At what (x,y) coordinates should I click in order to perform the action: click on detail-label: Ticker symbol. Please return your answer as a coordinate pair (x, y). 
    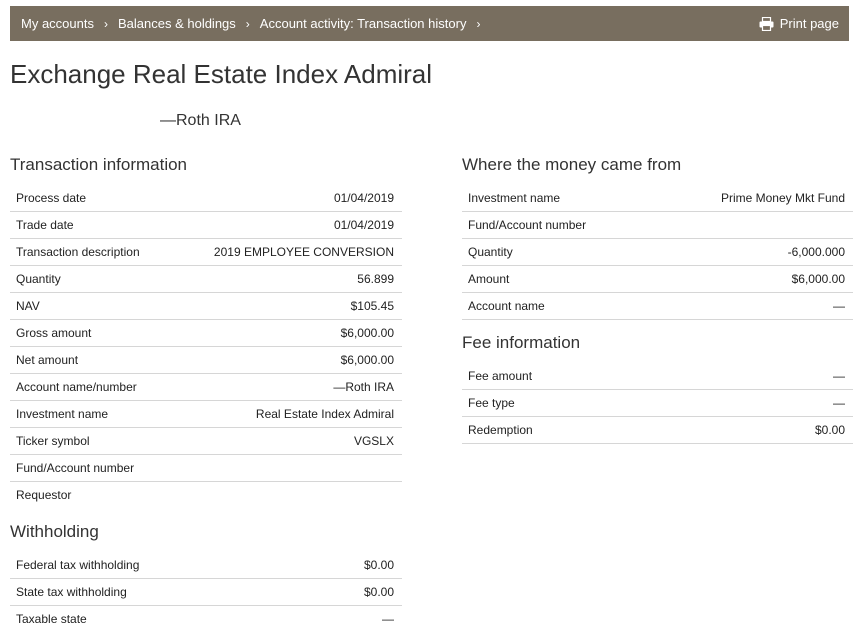
    Looking at the image, I should click on (53, 441).